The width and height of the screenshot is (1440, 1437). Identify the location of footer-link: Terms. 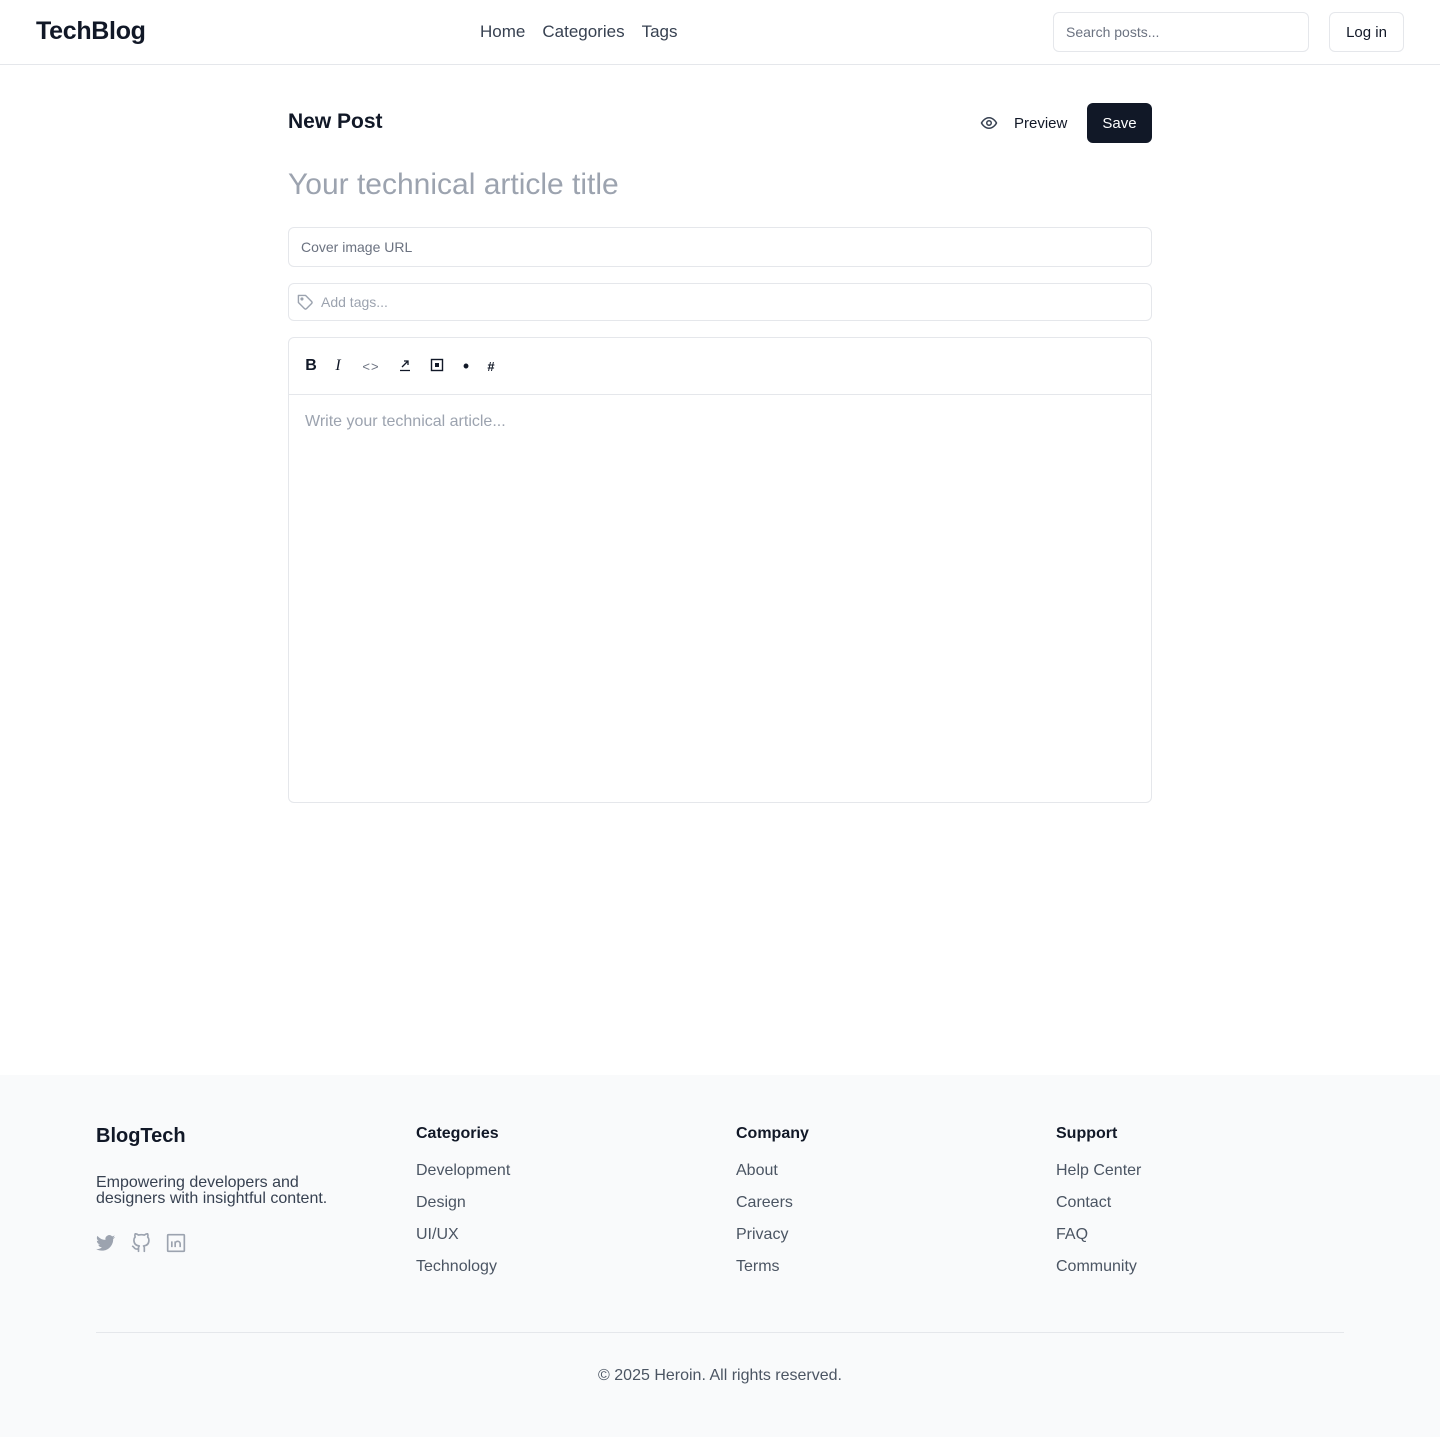
(772, 1274).